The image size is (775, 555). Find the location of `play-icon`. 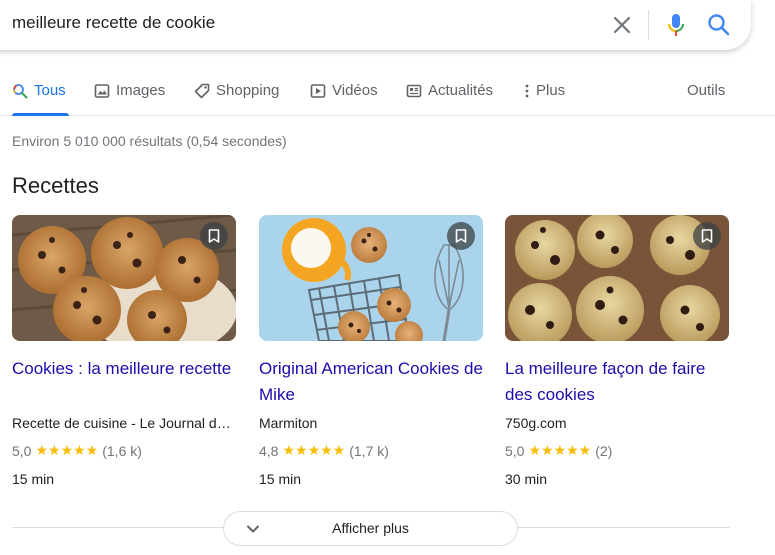

play-icon is located at coordinates (318, 91).